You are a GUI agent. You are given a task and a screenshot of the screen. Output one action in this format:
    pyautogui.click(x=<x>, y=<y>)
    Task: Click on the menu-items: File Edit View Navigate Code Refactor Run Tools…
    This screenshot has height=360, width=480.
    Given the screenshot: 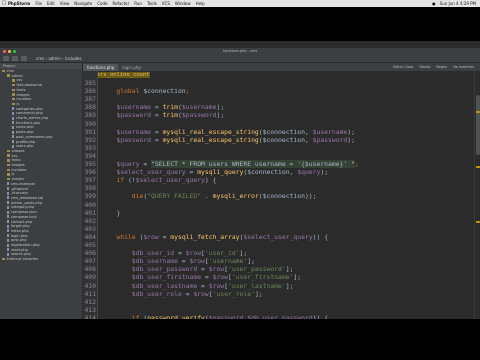 What is the action you would take?
    pyautogui.click(x=122, y=3)
    